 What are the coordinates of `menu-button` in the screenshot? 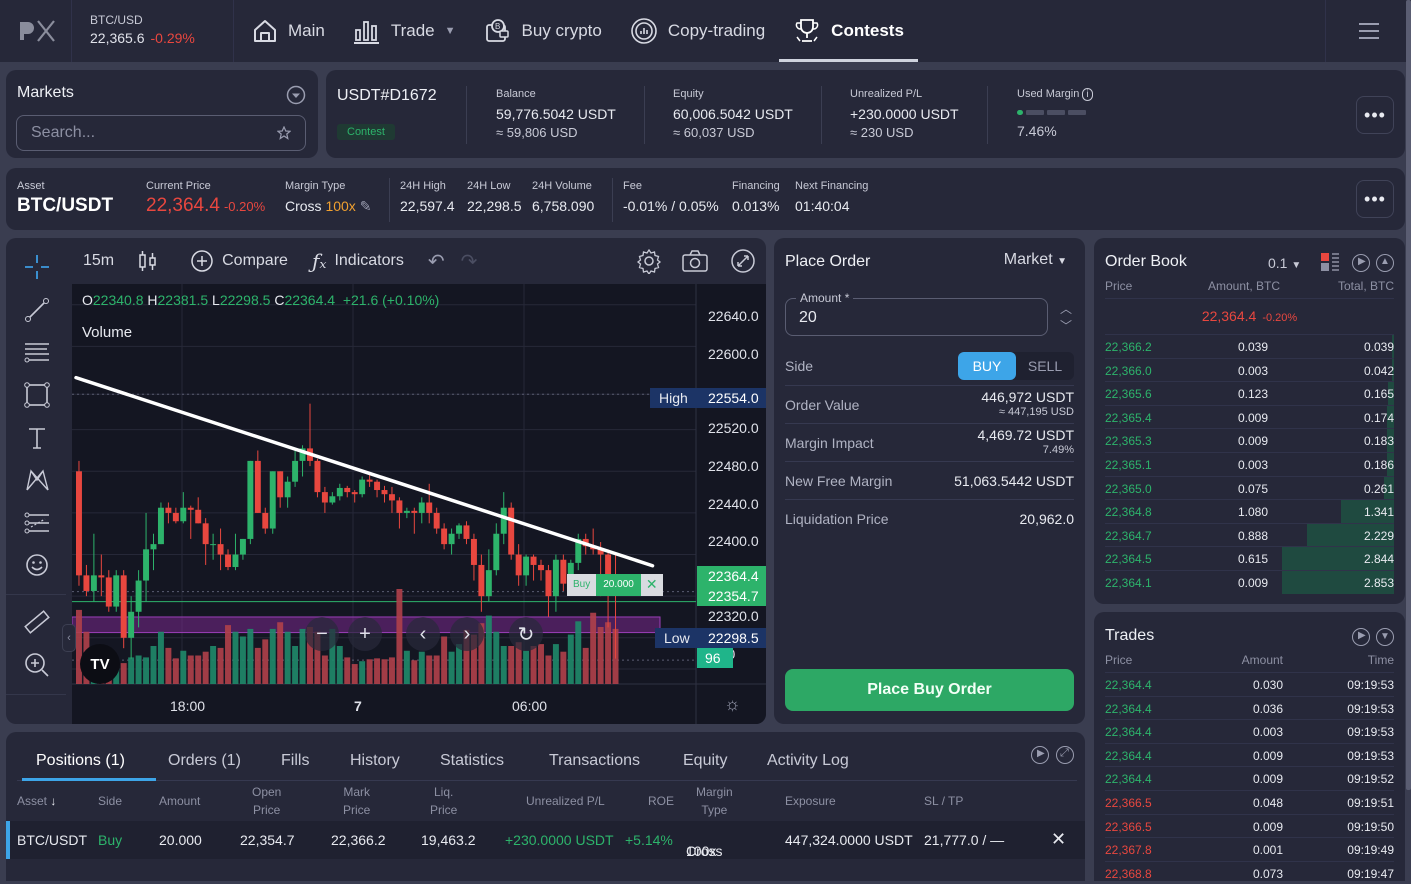 It's located at (1368, 31).